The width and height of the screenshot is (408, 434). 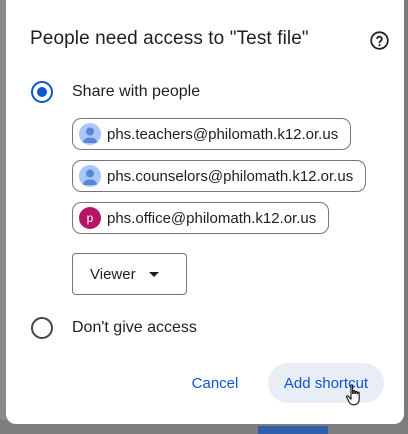 What do you see at coordinates (154, 274) in the screenshot?
I see `chevron-down-icon` at bounding box center [154, 274].